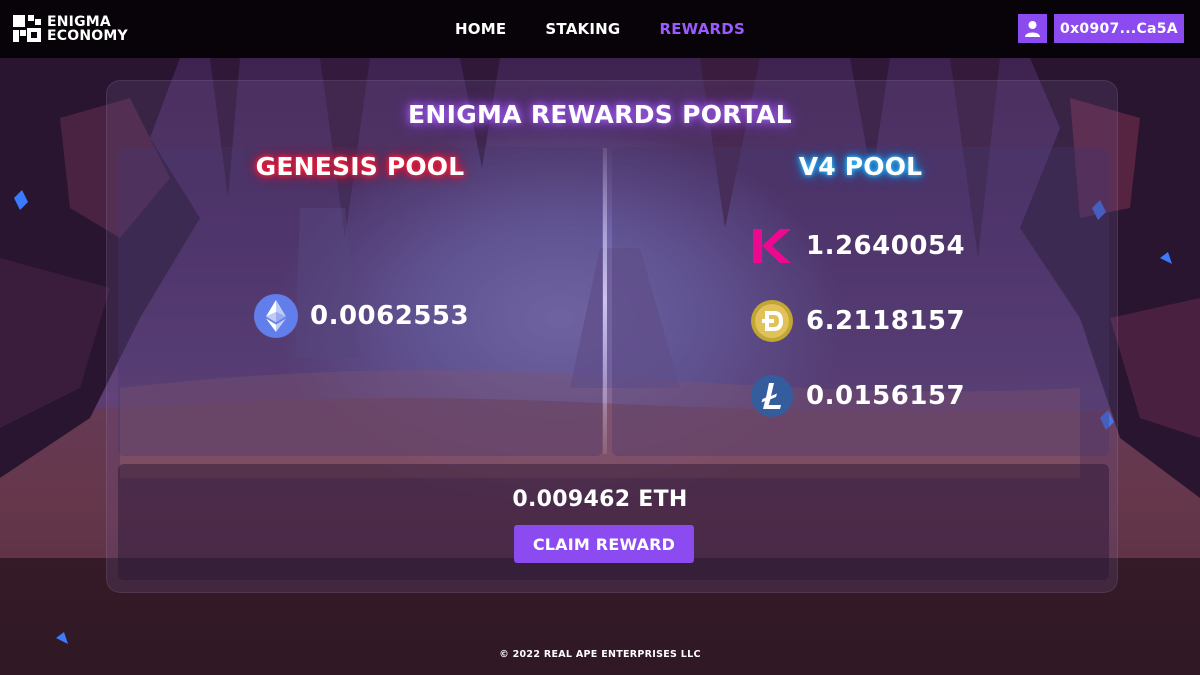 This screenshot has width=1200, height=675. I want to click on ltc-reward-value: 0.0156157, so click(886, 396).